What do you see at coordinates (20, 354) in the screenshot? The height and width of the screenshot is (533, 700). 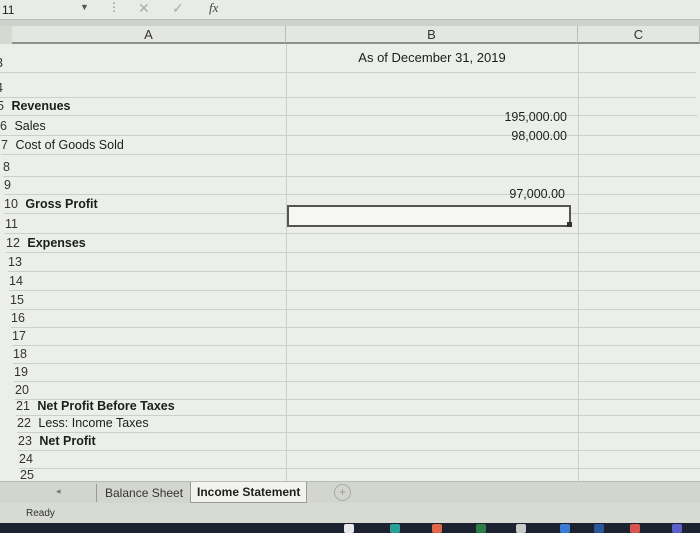 I see `row-number: 18` at bounding box center [20, 354].